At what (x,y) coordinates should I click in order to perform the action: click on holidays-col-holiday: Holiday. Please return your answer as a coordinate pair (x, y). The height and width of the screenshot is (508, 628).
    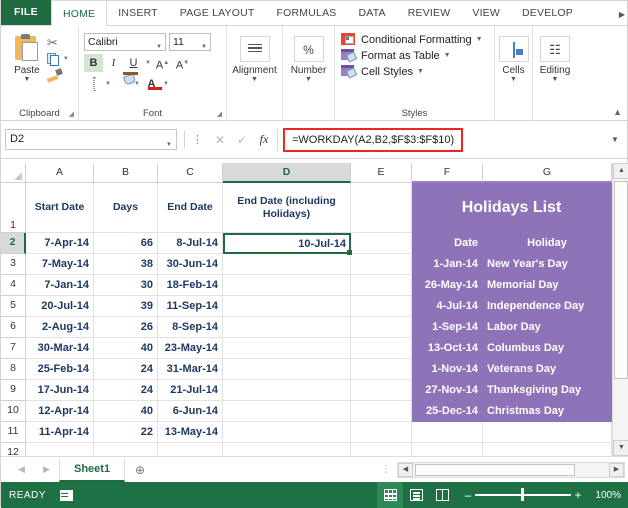
    Looking at the image, I should click on (547, 243).